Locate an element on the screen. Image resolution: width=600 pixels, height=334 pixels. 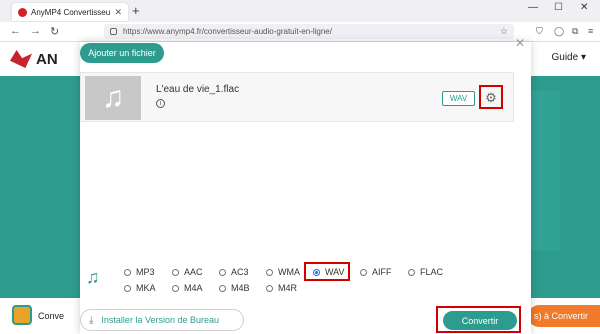
start-convert-button: s) à Convertir is located at coordinates (564, 316).